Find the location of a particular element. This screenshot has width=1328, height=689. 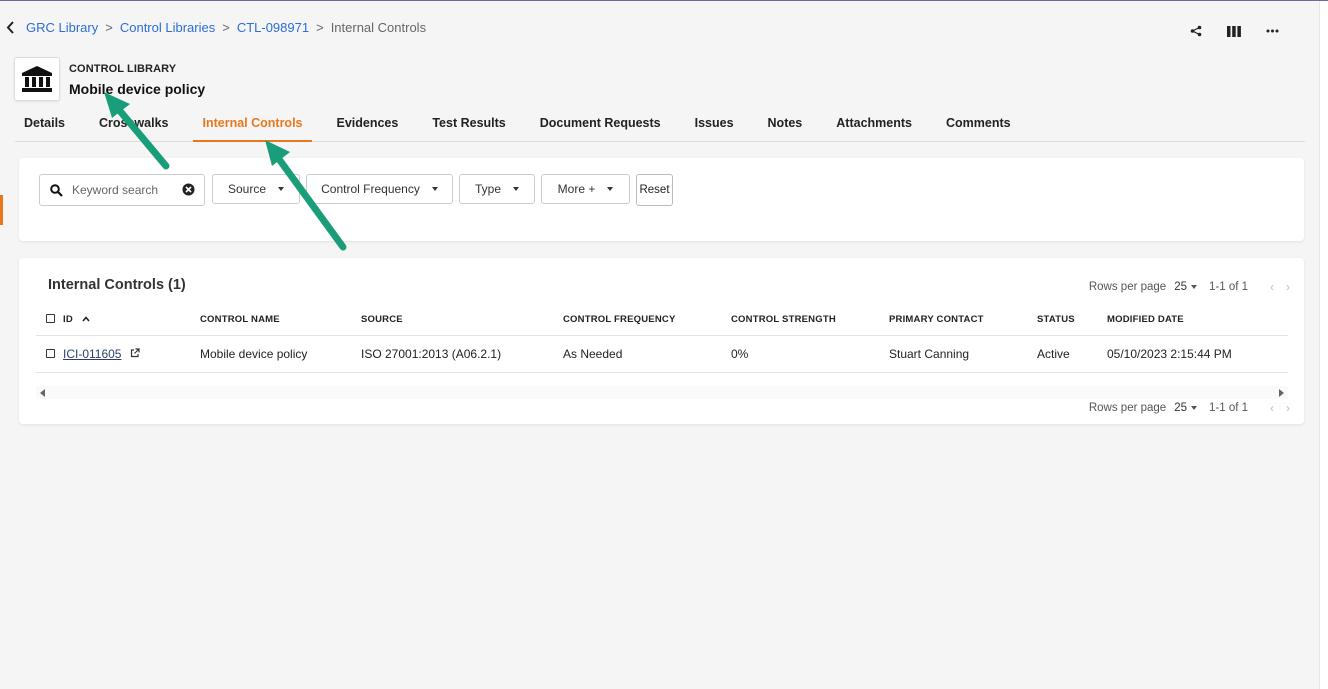

pagination-top: Rows per page 25 1-1 of 1 ‹ › is located at coordinates (1189, 287).